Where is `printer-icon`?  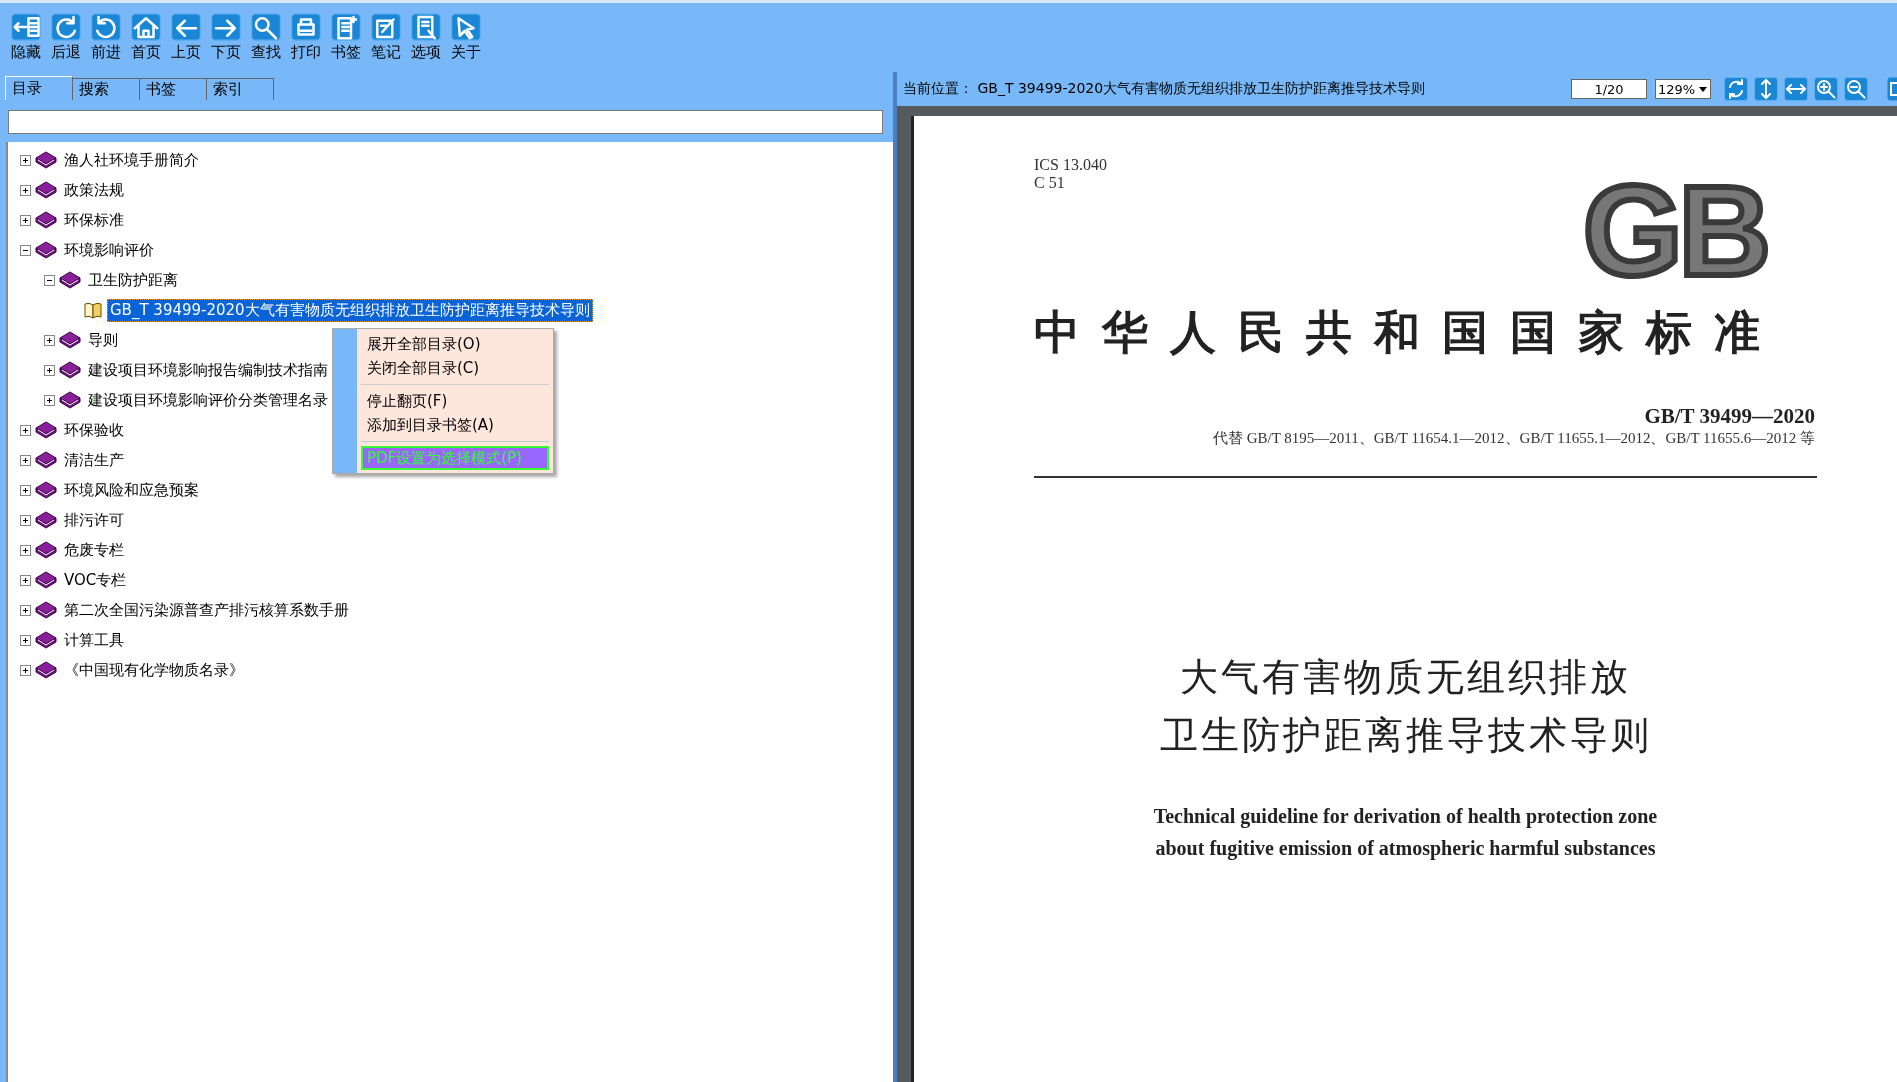 printer-icon is located at coordinates (305, 27).